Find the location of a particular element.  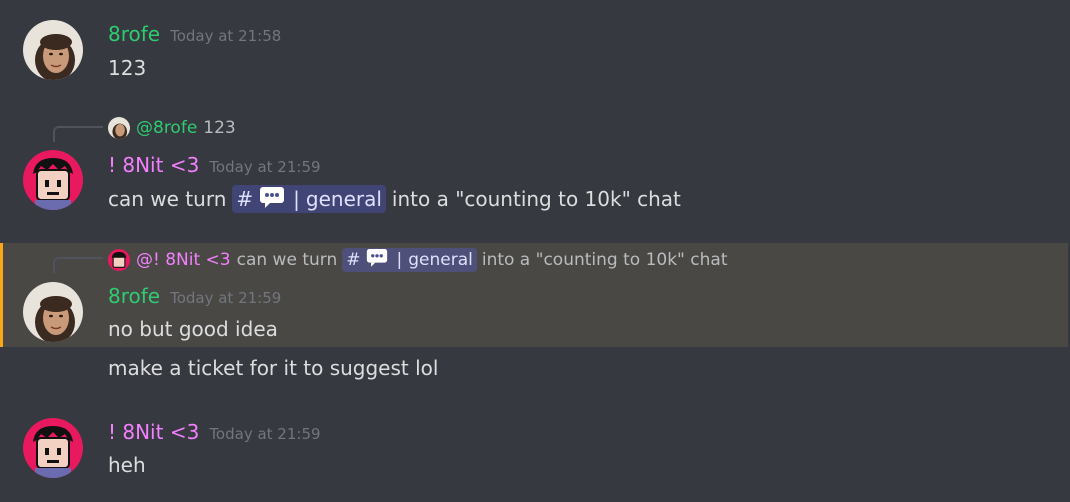

message-text: no but good idea is located at coordinates (193, 329).